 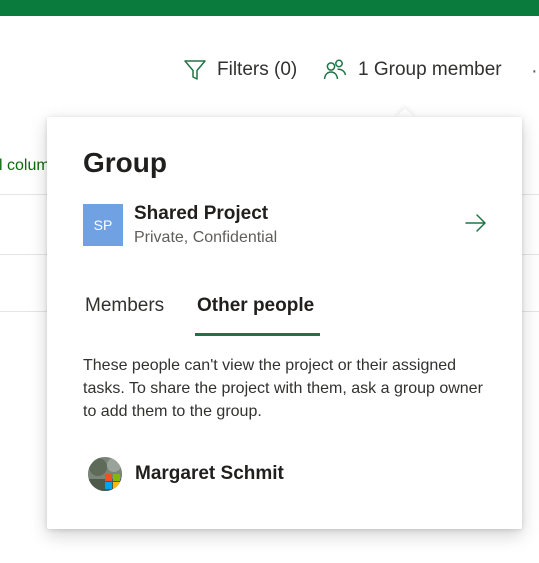 I want to click on group-card: SP Shared Project Private, Confidential, so click(x=288, y=225).